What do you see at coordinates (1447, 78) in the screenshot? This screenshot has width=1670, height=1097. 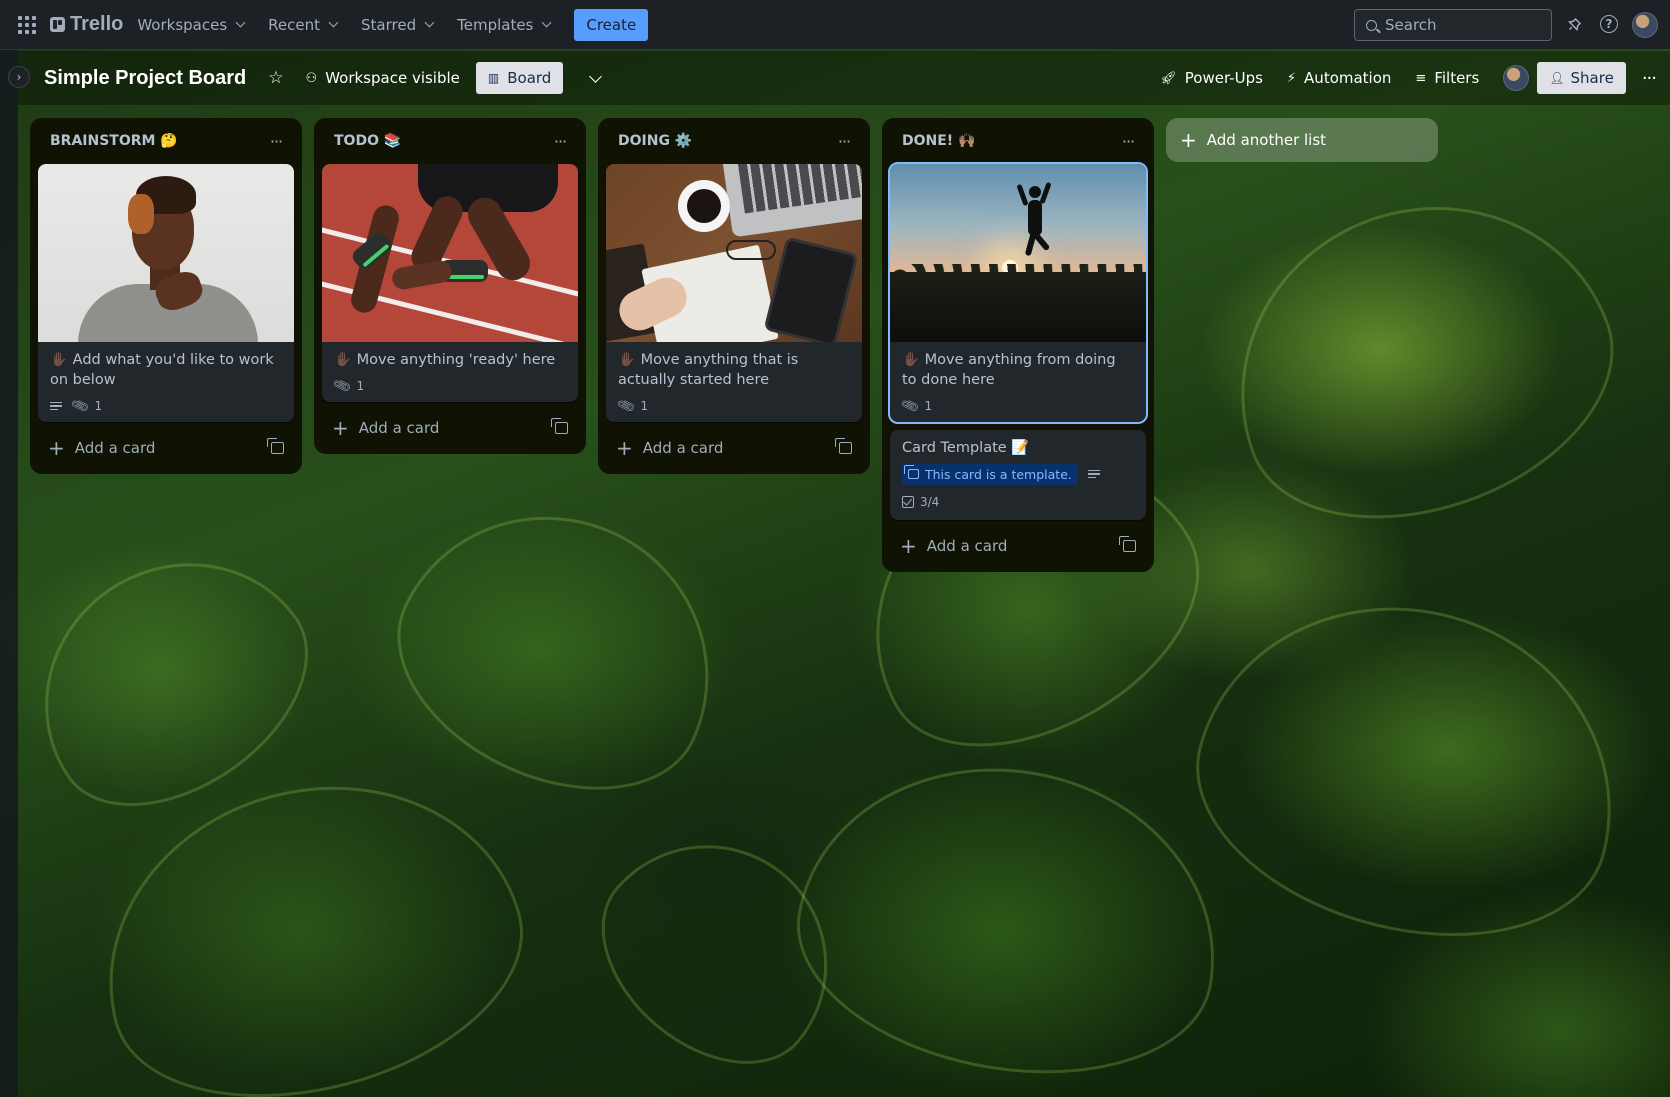 I see `filters-button: ≡ Filters` at bounding box center [1447, 78].